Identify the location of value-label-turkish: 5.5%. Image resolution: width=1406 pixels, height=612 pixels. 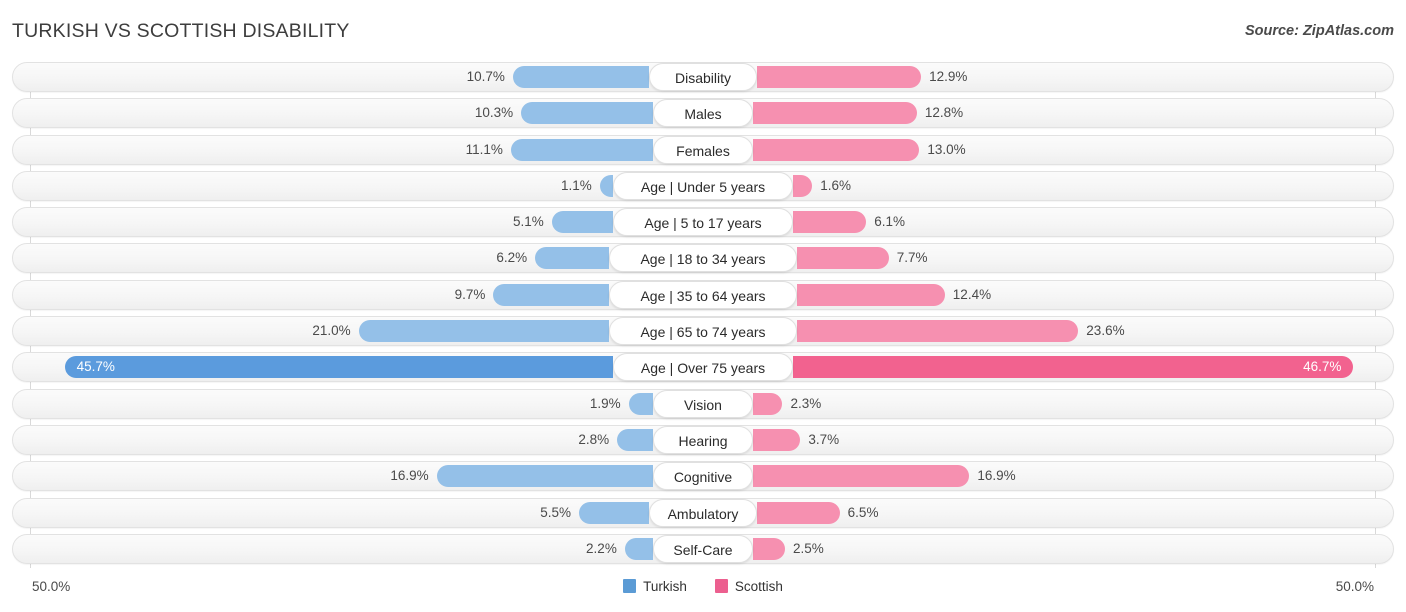
(556, 512).